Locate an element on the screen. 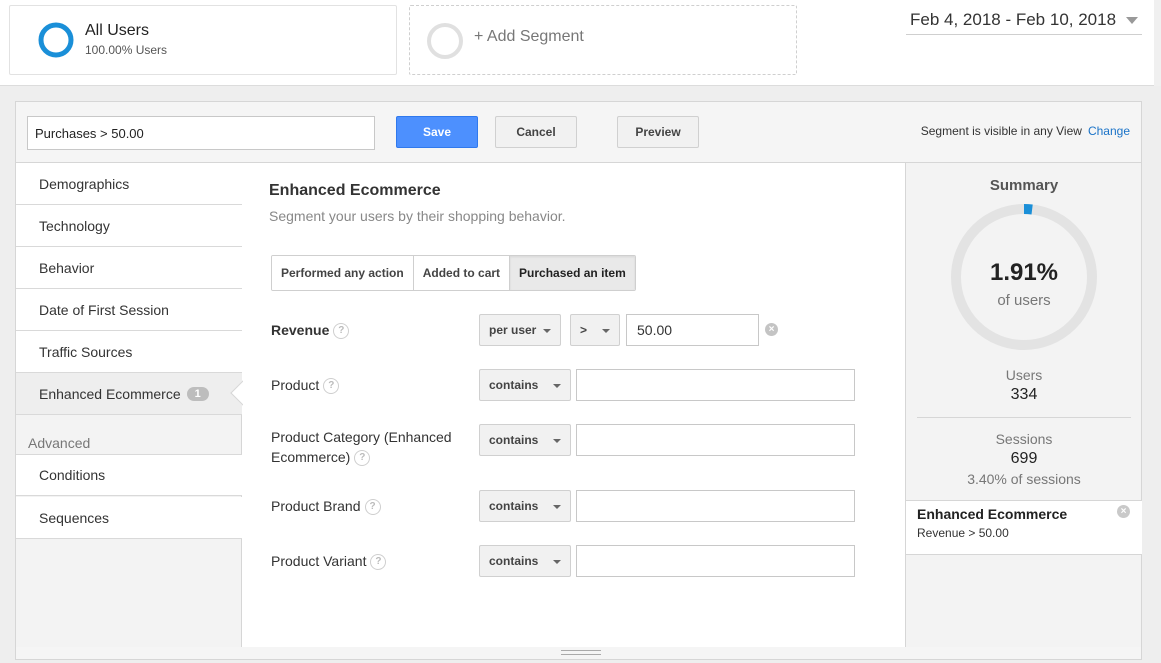 This screenshot has height=663, width=1161. date-range-picker: Feb 4, 2018 - Feb 10, 2018 is located at coordinates (1024, 19).